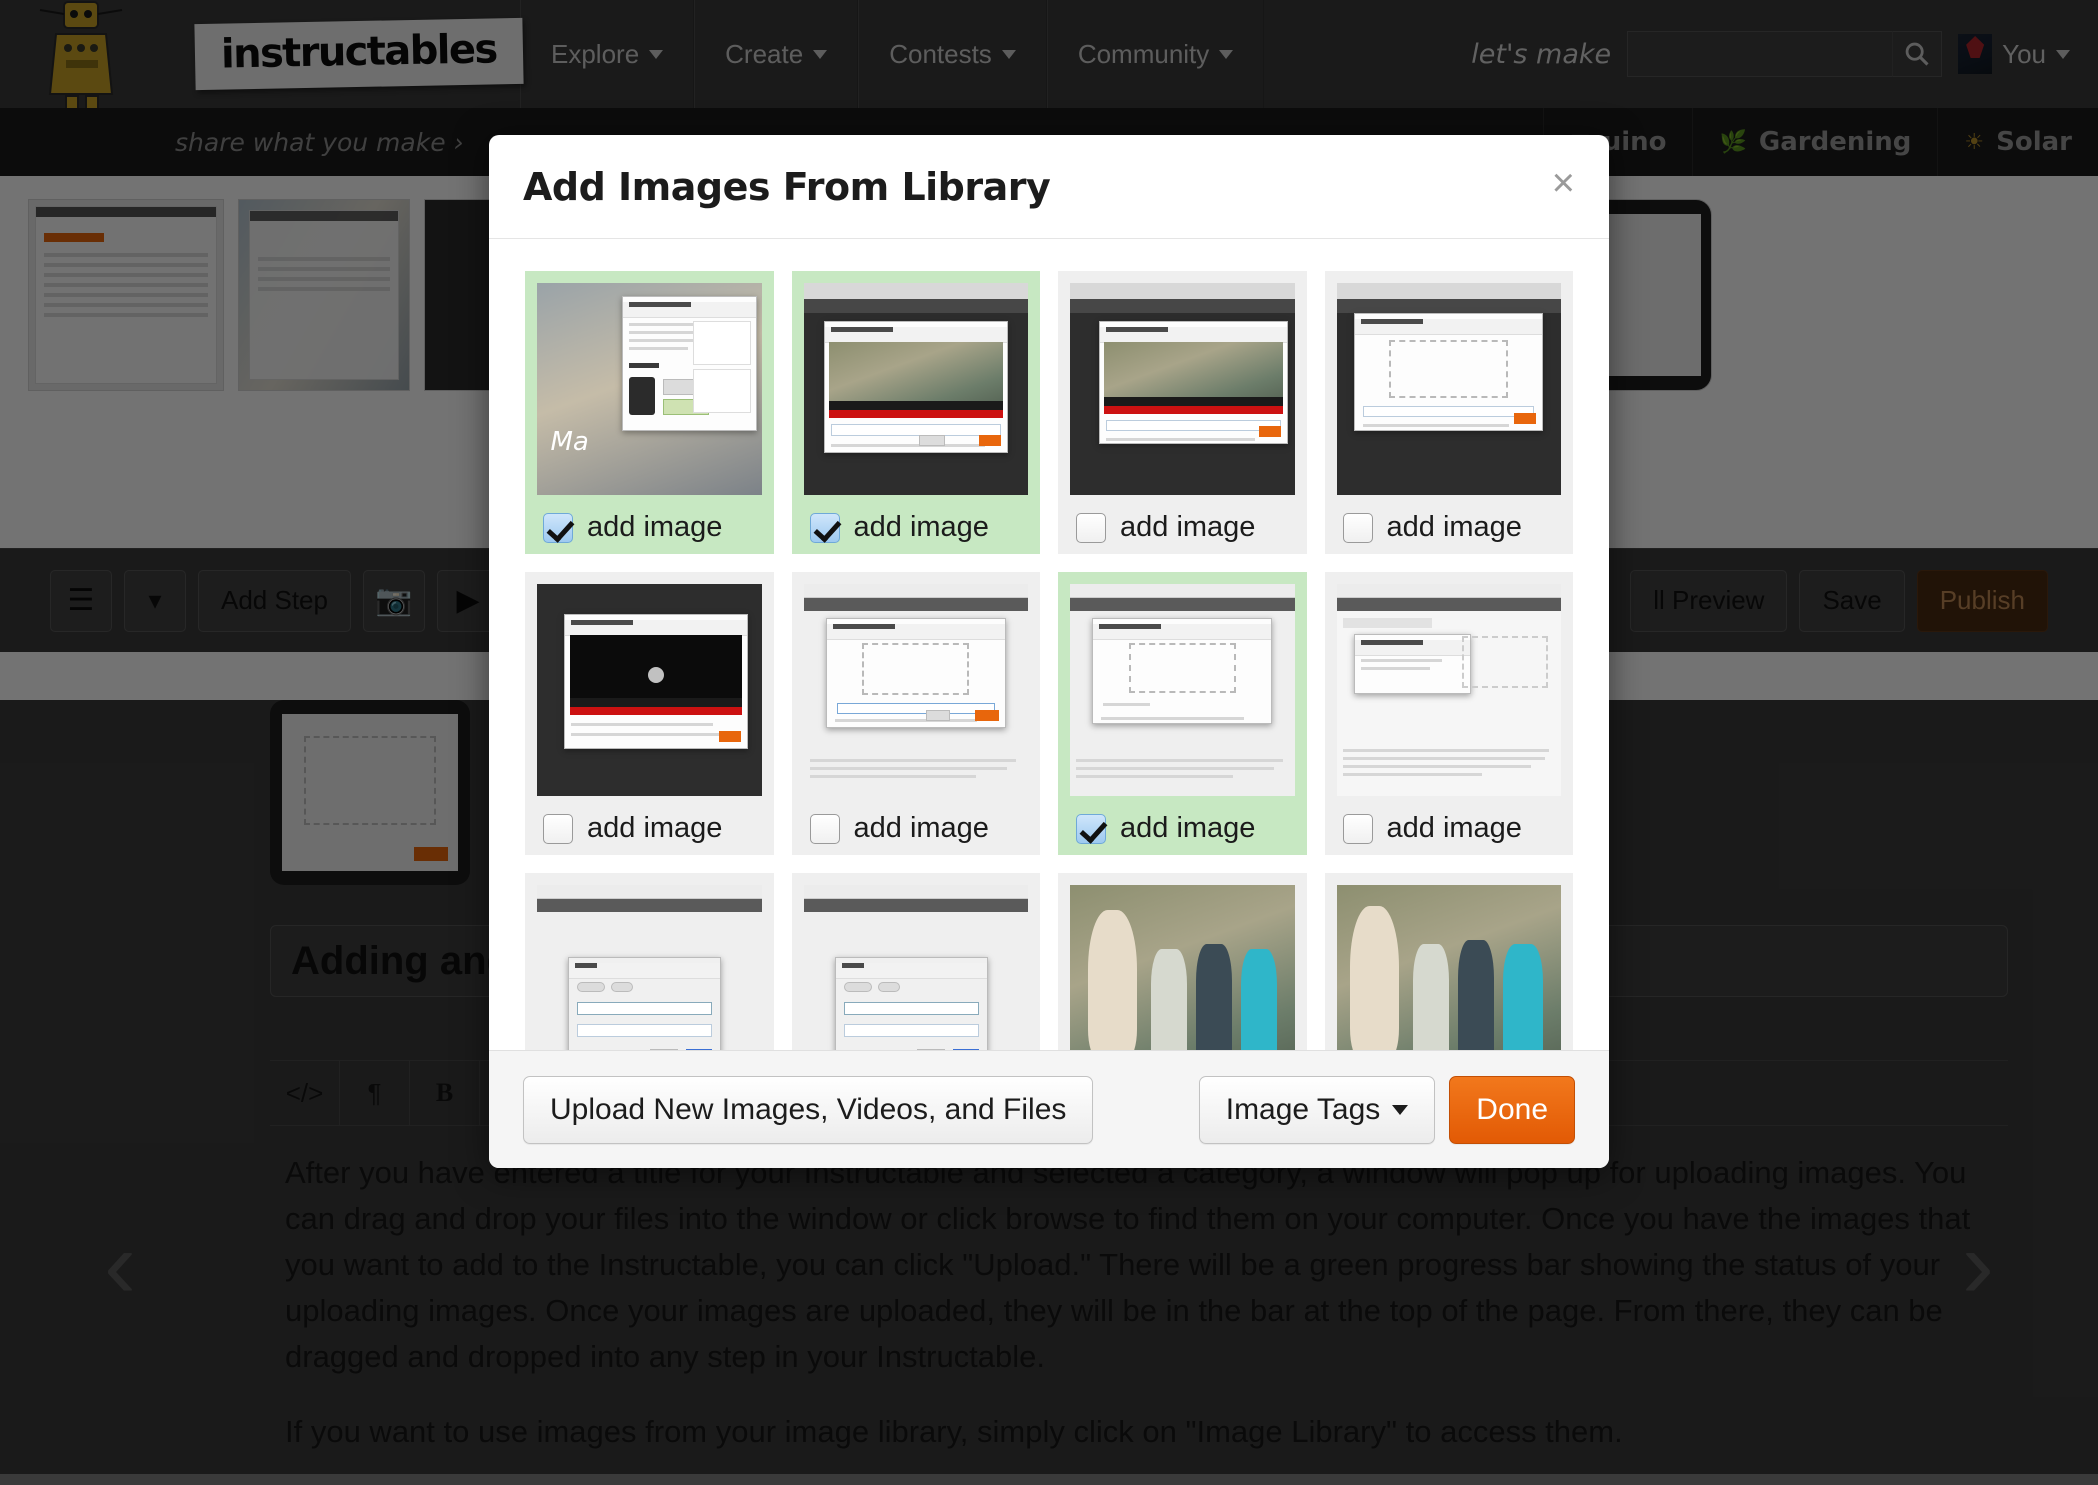 The width and height of the screenshot is (2098, 1485). I want to click on step-image-placeholder, so click(370, 792).